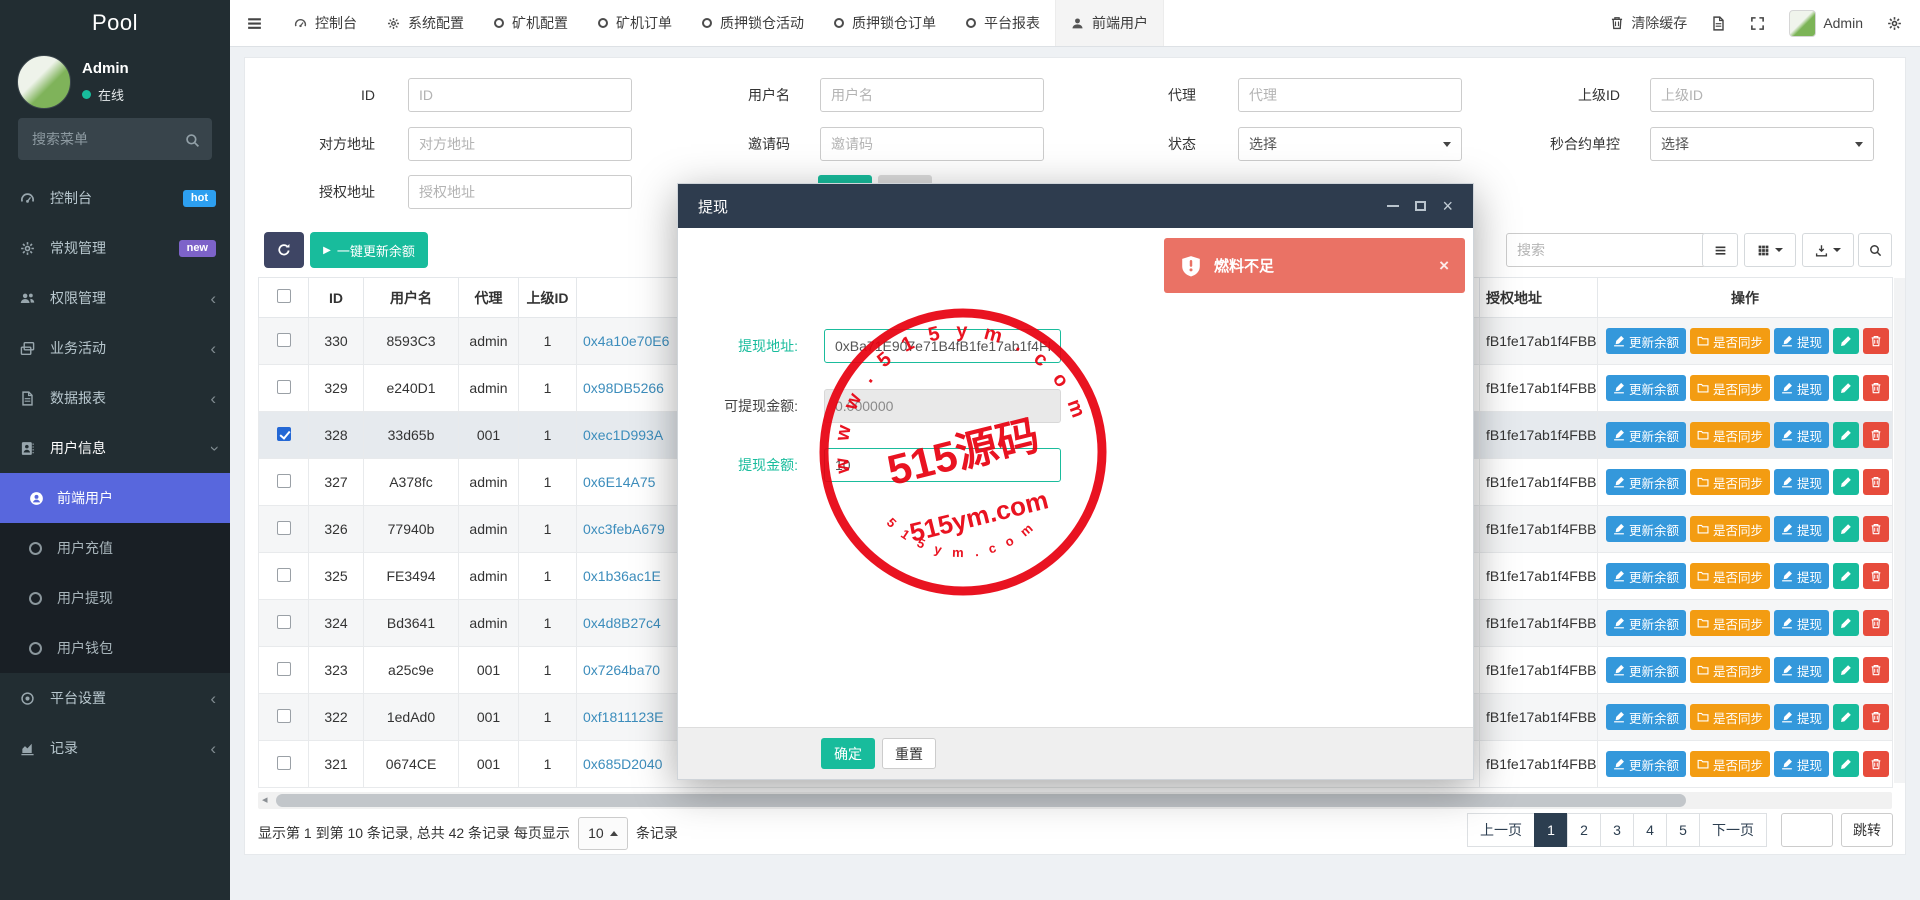 This screenshot has width=1920, height=900. I want to click on filter-address-input, so click(520, 144).